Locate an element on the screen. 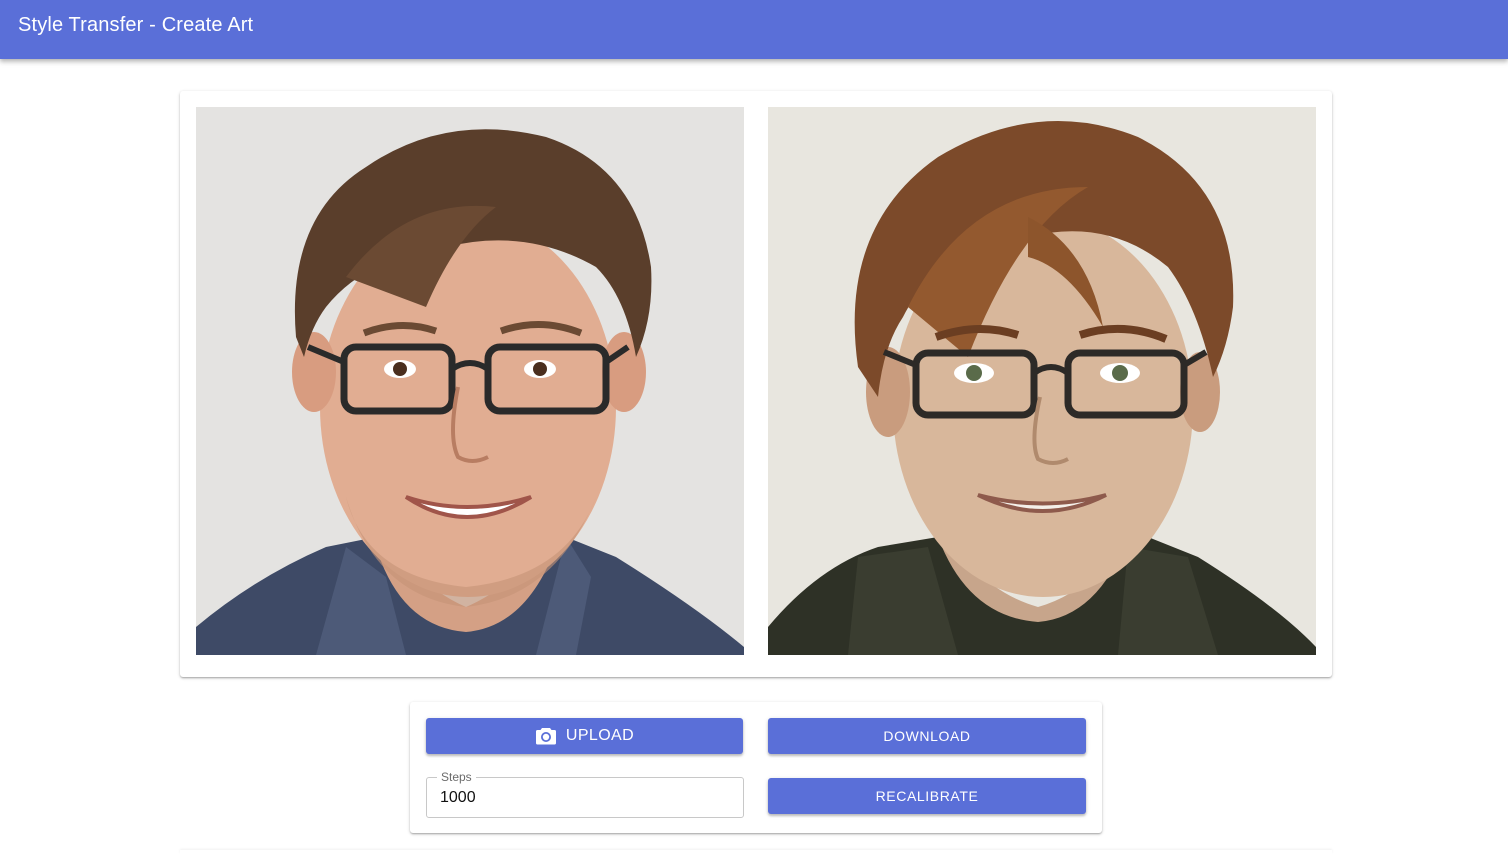 The image size is (1508, 854). download-button: DOWNLOAD is located at coordinates (927, 736).